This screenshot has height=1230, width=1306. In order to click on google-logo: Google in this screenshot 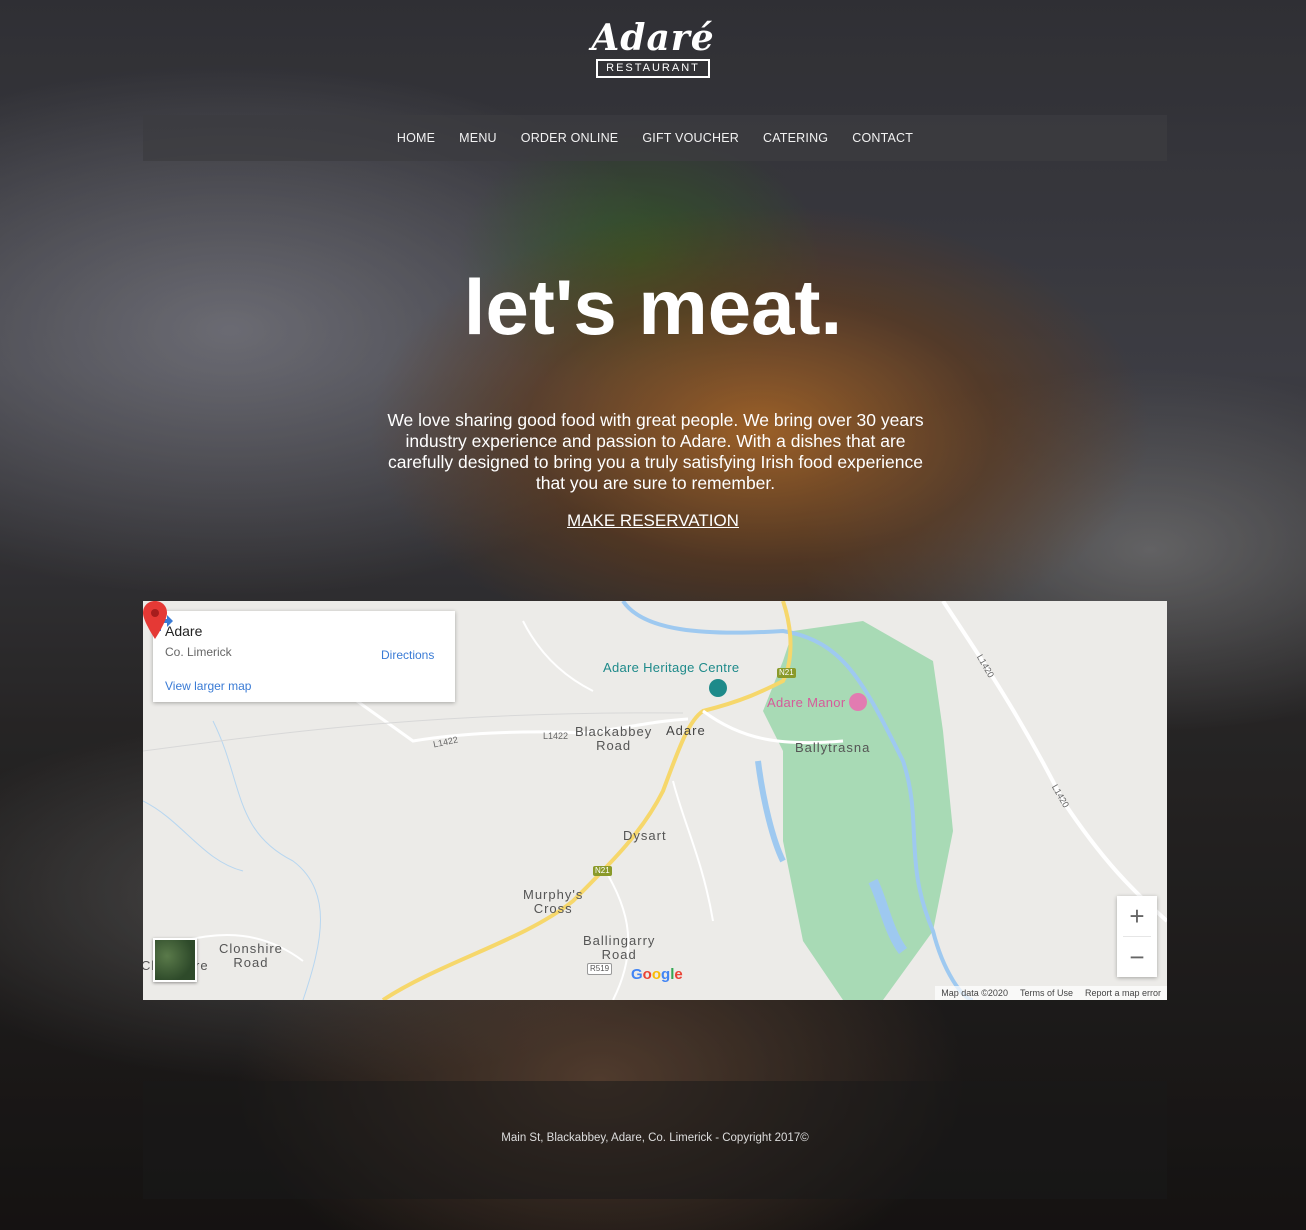, I will do `click(657, 974)`.